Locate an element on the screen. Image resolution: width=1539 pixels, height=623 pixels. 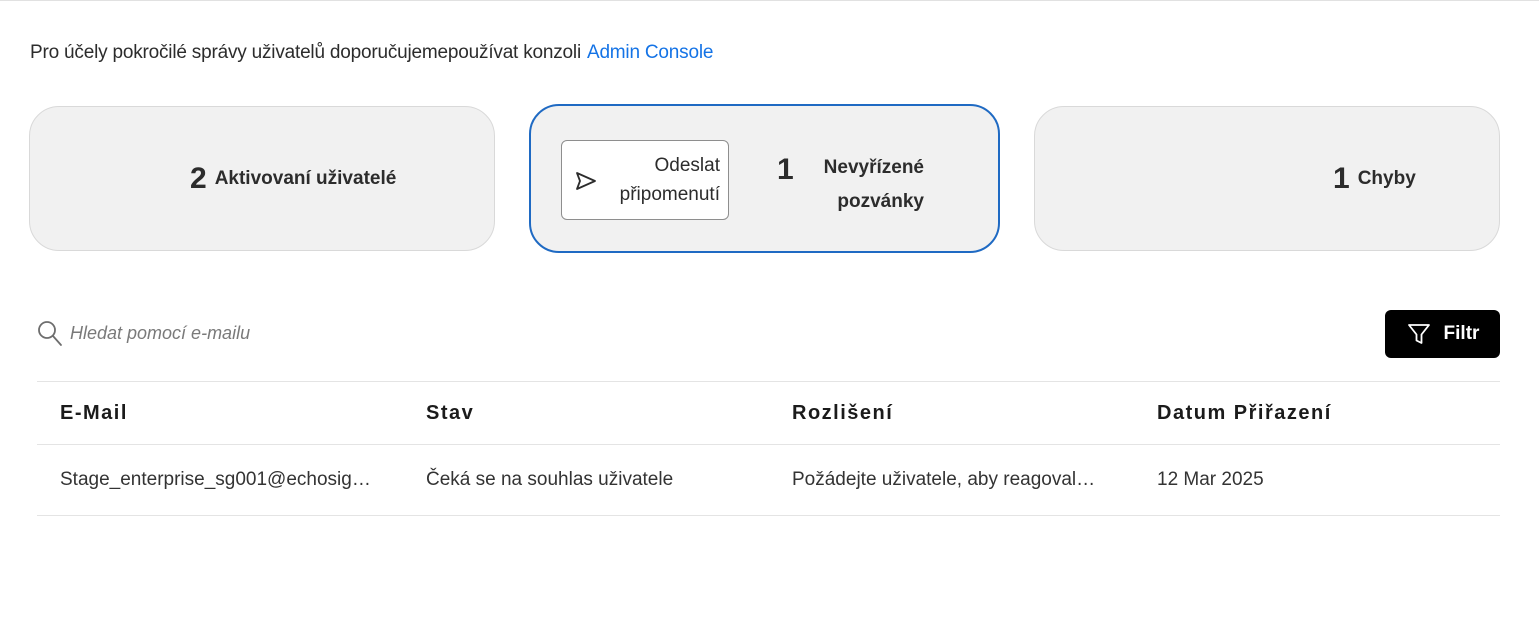
column-header-email: E-Mail is located at coordinates (94, 413).